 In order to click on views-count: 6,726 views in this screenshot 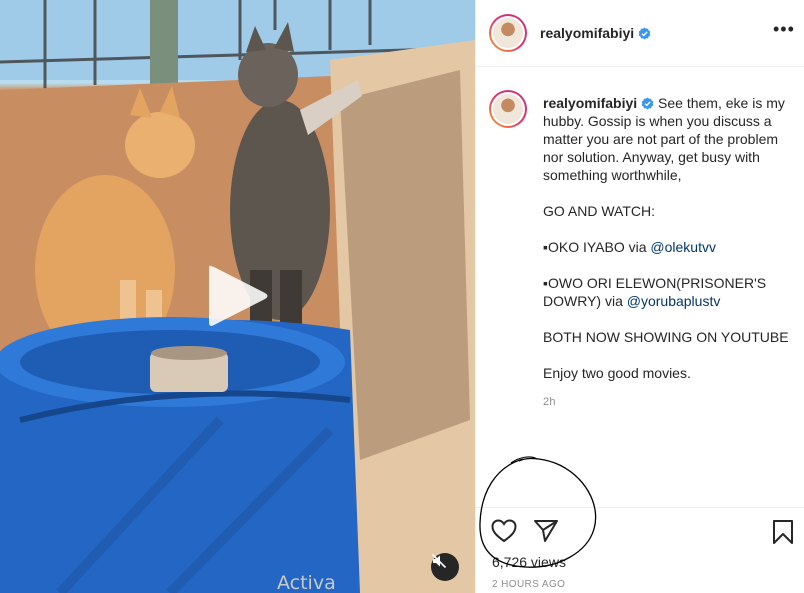, I will do `click(529, 562)`.